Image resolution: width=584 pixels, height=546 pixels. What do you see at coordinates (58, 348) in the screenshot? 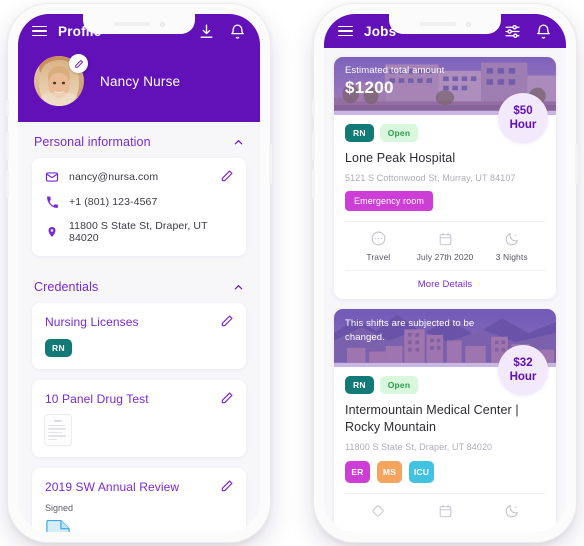
I see `license-badge-rn: RN` at bounding box center [58, 348].